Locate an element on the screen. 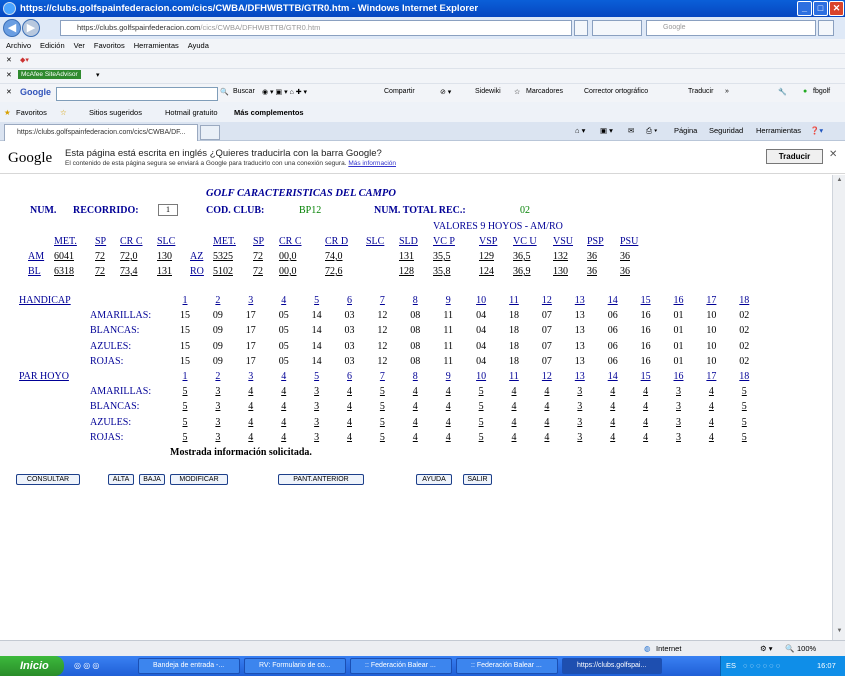 The height and width of the screenshot is (676, 845). tee-header-right: VSU is located at coordinates (563, 241).